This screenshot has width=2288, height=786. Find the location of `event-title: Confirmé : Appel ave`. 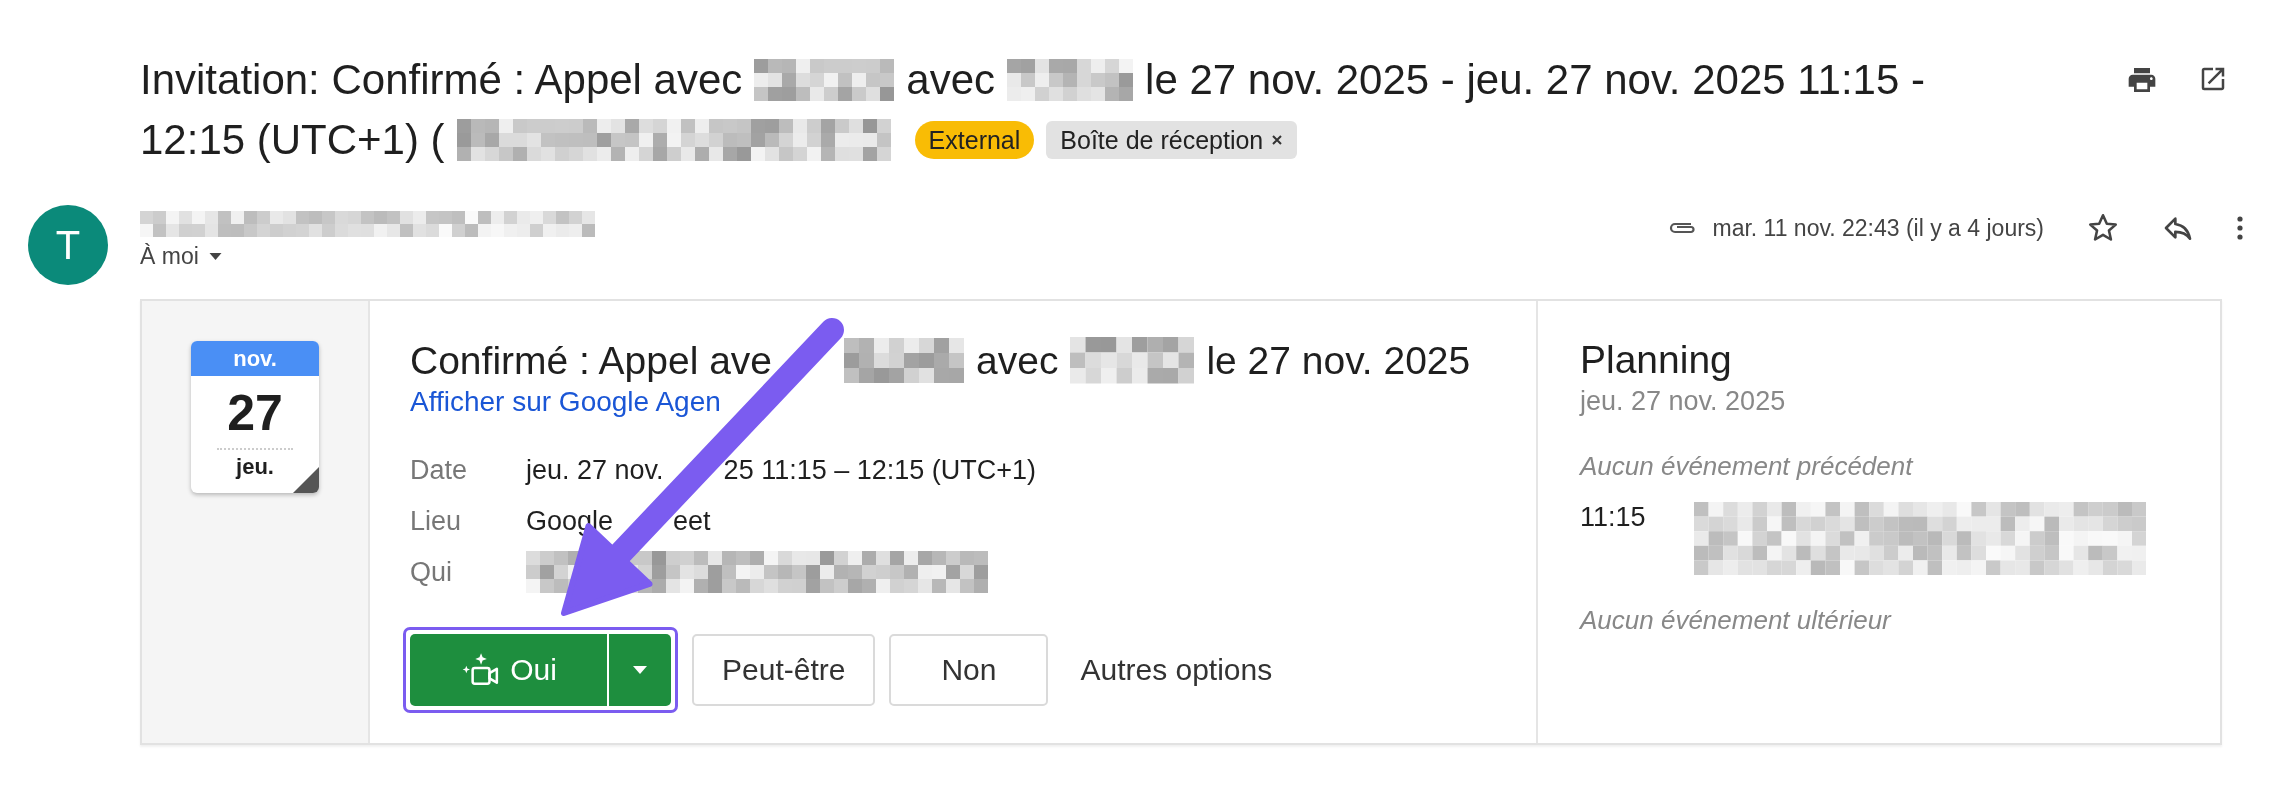

event-title: Confirmé : Appel ave is located at coordinates (591, 360).